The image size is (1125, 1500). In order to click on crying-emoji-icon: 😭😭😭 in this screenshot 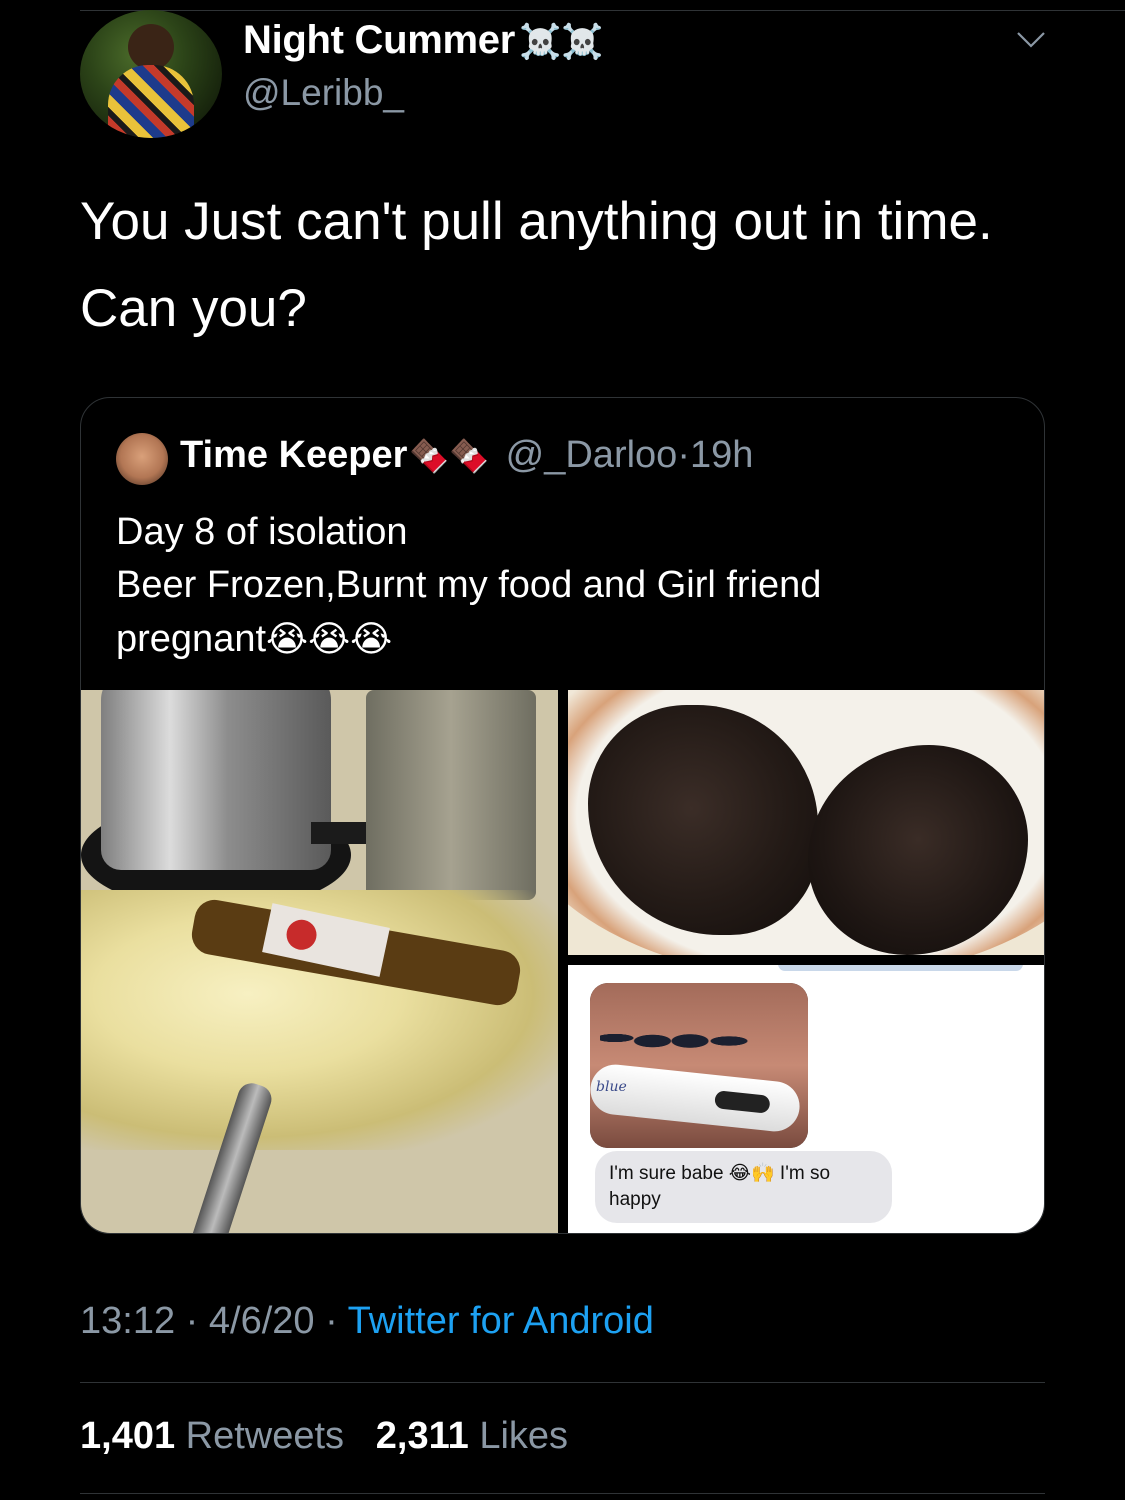, I will do `click(329, 638)`.